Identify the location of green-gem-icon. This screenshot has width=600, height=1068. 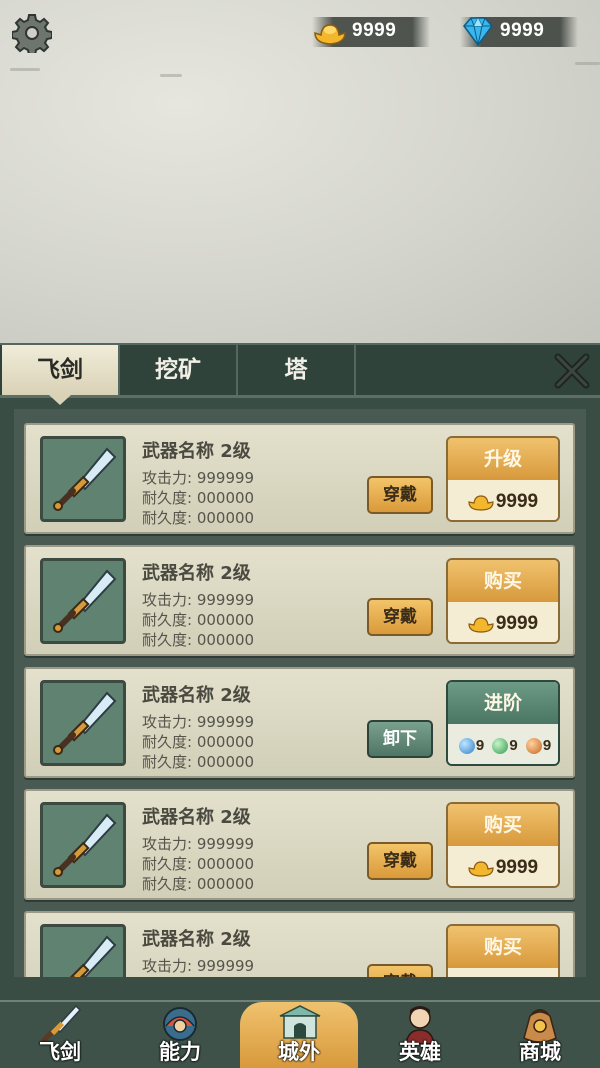
(500, 746).